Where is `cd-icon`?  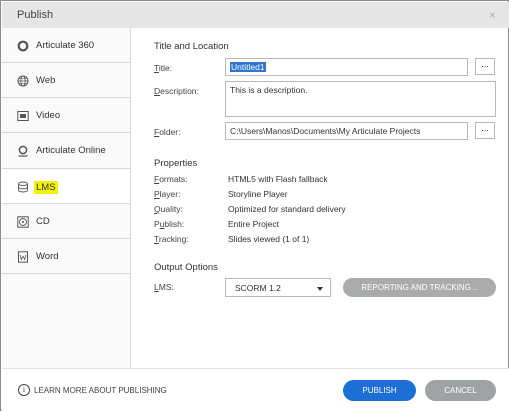 cd-icon is located at coordinates (23, 222).